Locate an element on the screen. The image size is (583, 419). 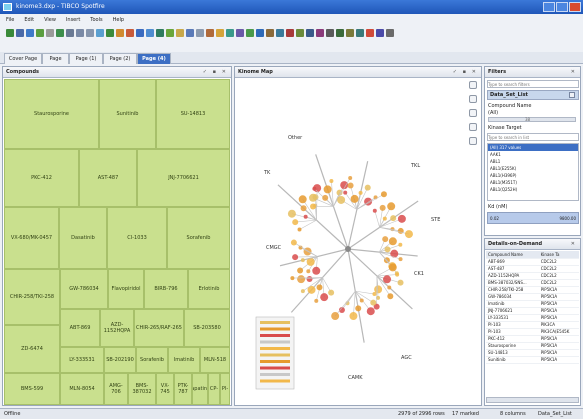
menu-tools: Tools is located at coordinates (96, 20).